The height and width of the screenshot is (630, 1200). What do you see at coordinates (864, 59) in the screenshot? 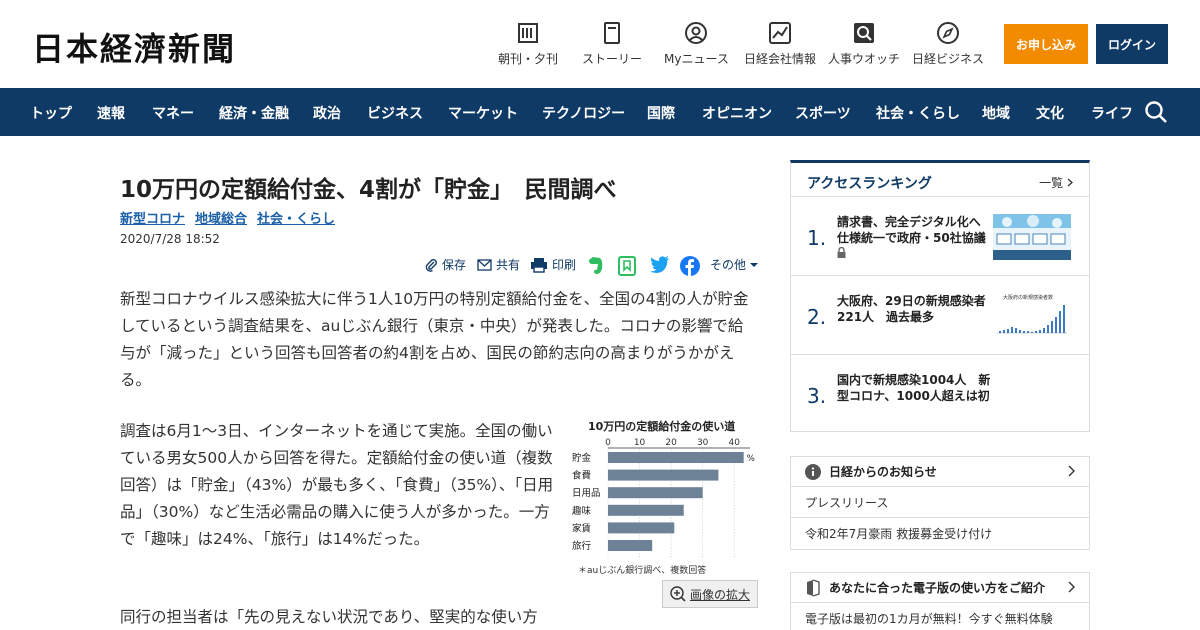
I see `nav-personnel-label: 人事ウオッチ` at bounding box center [864, 59].